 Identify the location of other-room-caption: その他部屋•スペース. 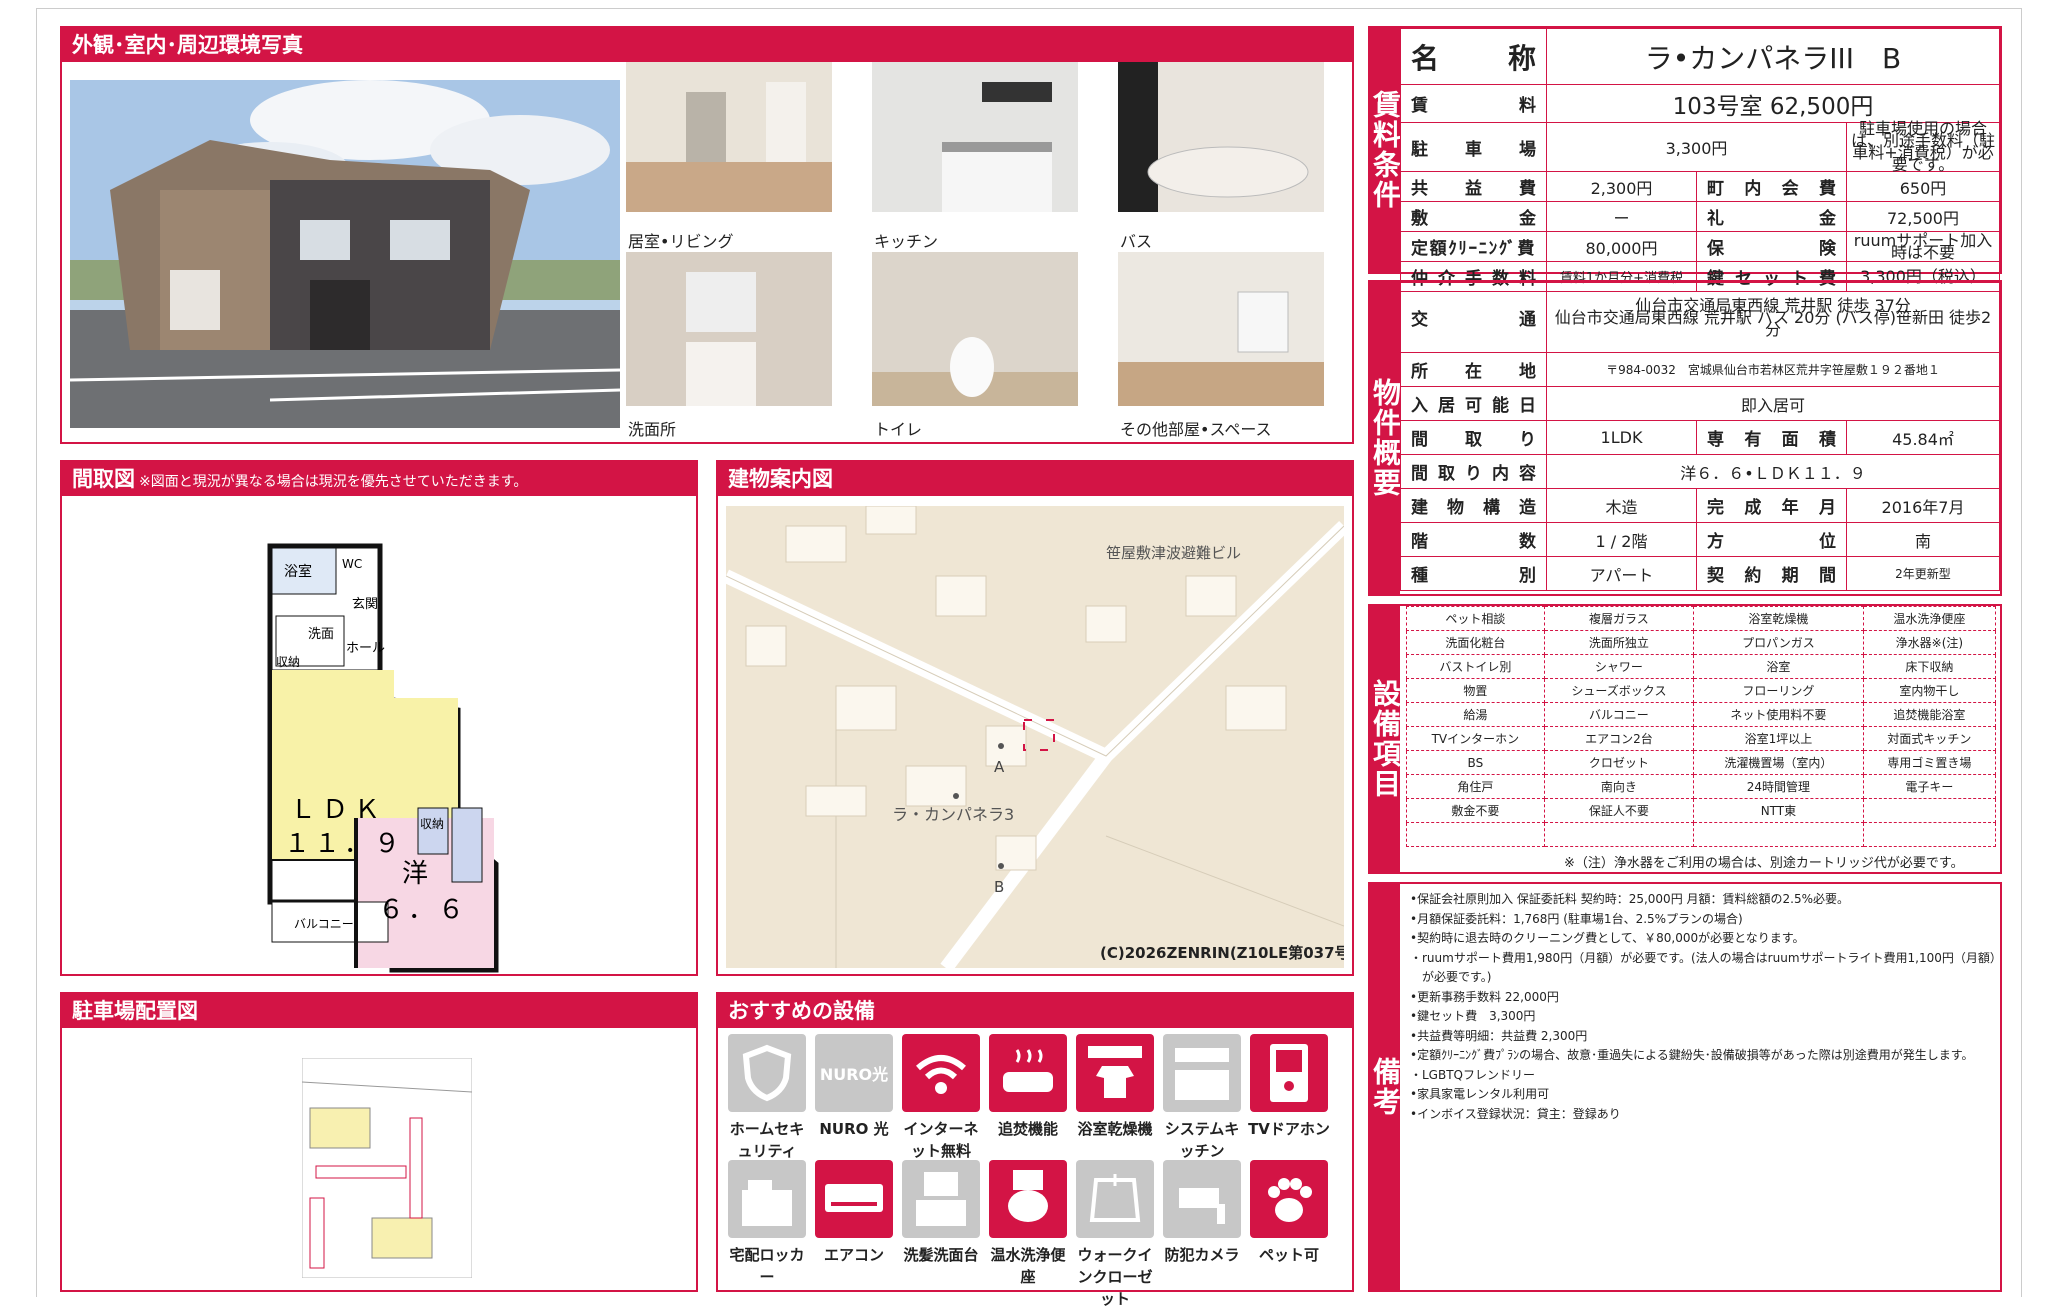
(1196, 429).